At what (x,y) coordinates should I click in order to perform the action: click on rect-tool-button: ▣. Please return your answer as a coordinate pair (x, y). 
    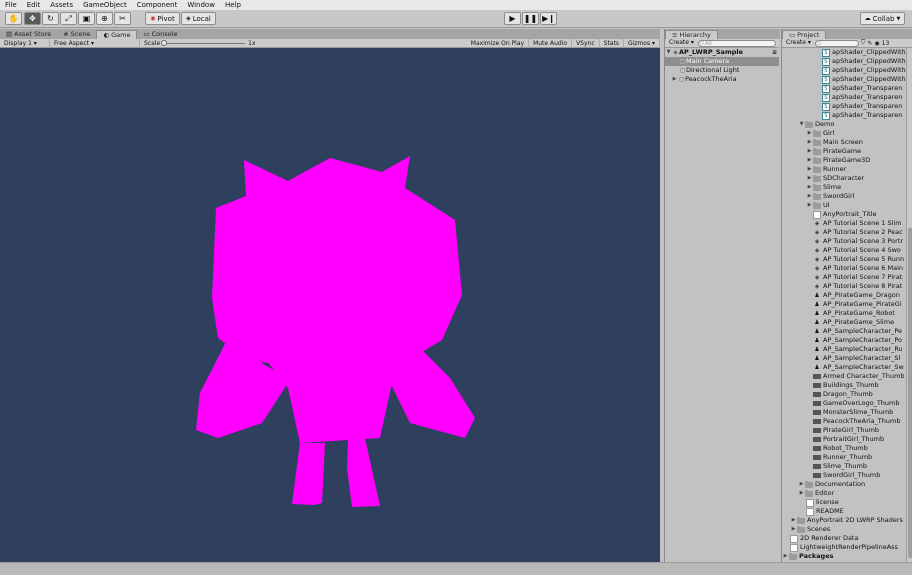
    Looking at the image, I should click on (86, 18).